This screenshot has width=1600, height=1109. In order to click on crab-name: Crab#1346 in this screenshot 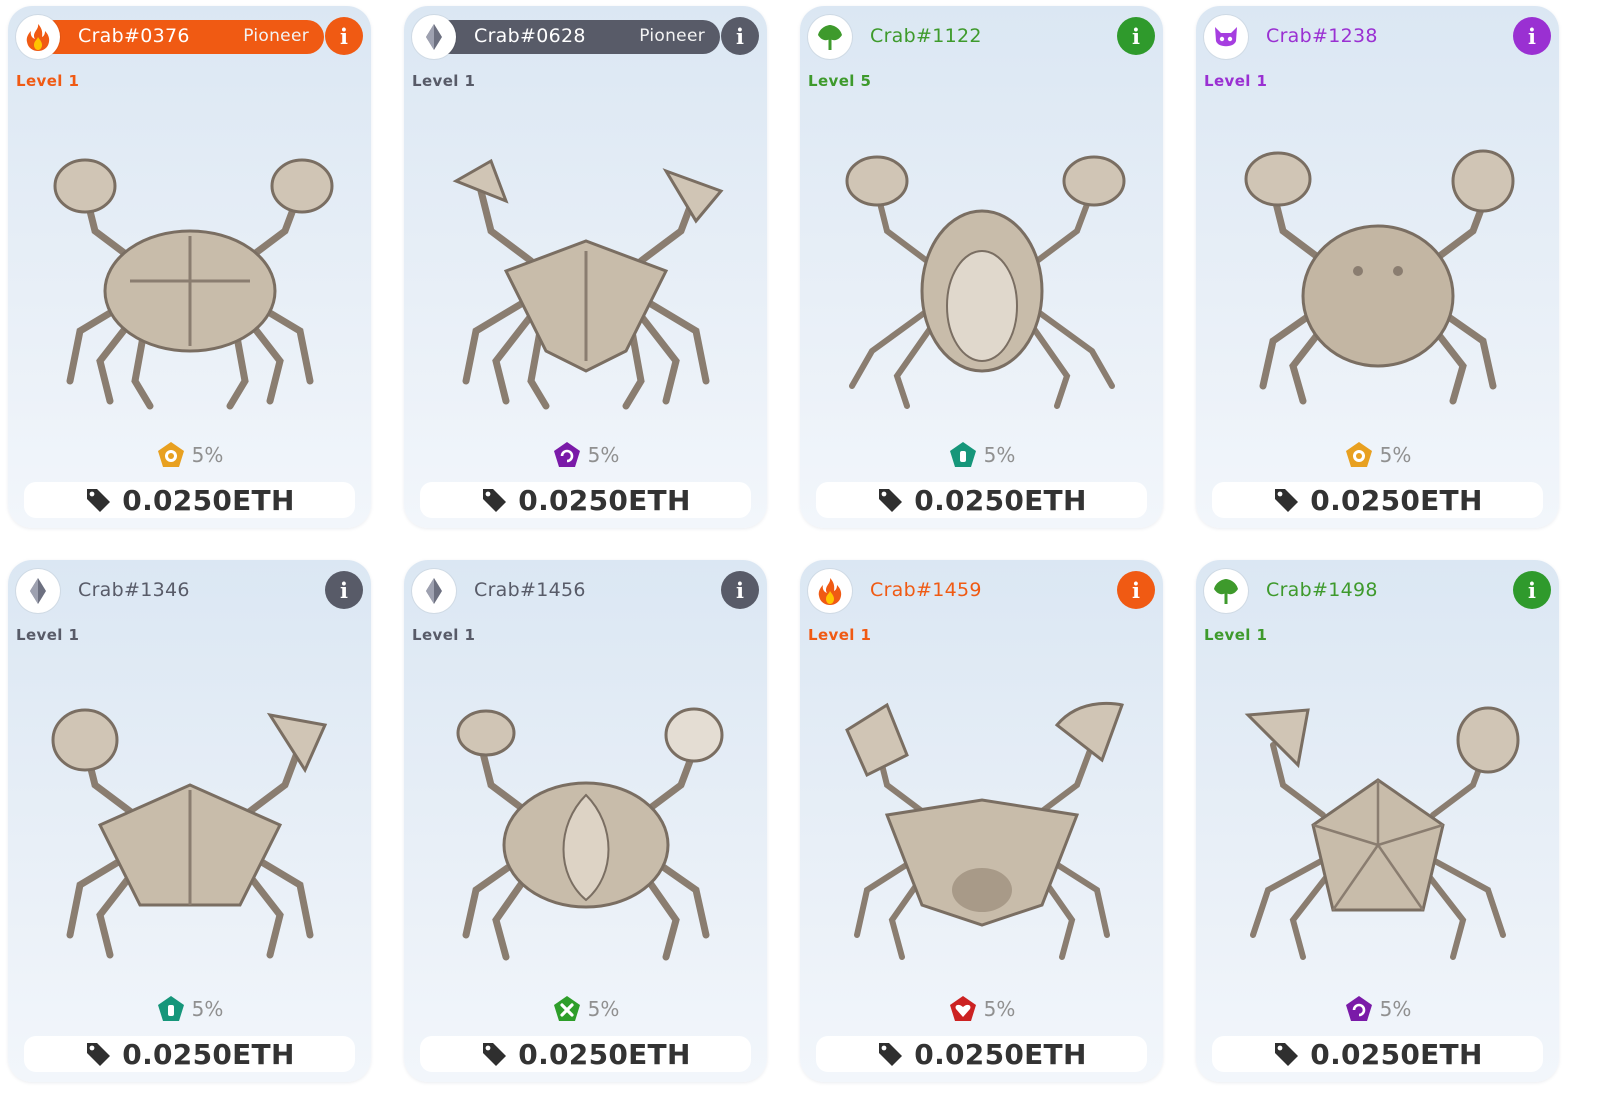, I will do `click(134, 590)`.